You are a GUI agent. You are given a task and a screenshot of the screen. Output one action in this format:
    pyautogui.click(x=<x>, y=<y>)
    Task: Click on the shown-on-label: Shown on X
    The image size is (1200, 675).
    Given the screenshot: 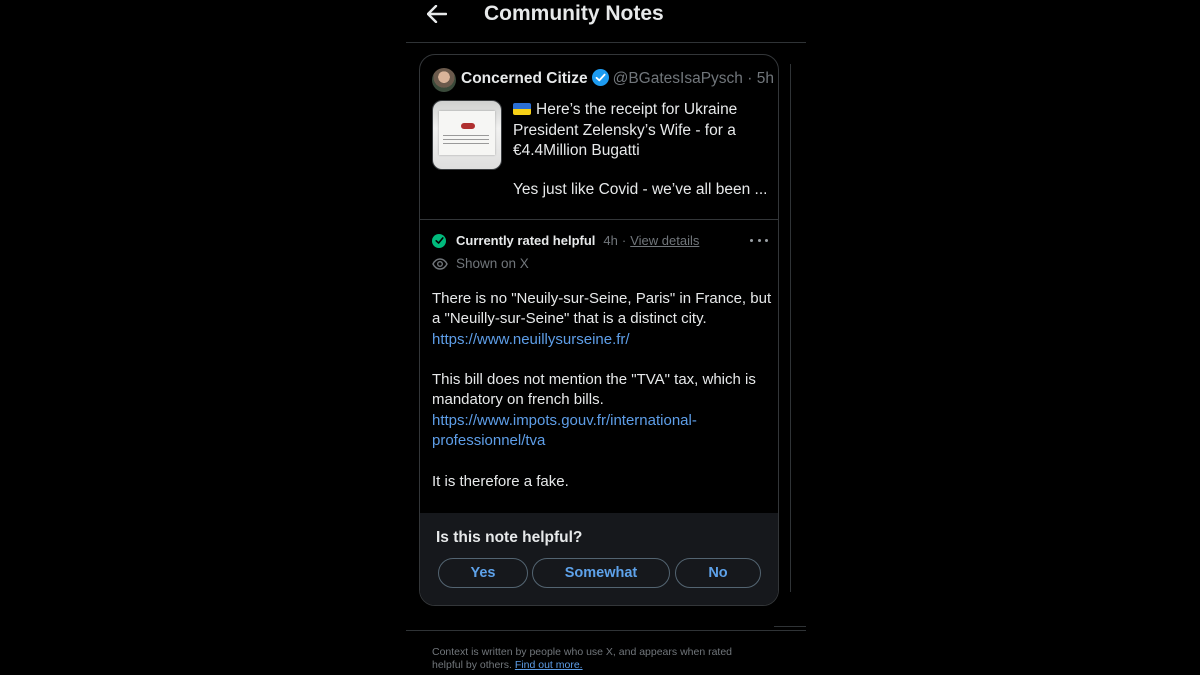 What is the action you would take?
    pyautogui.click(x=492, y=263)
    